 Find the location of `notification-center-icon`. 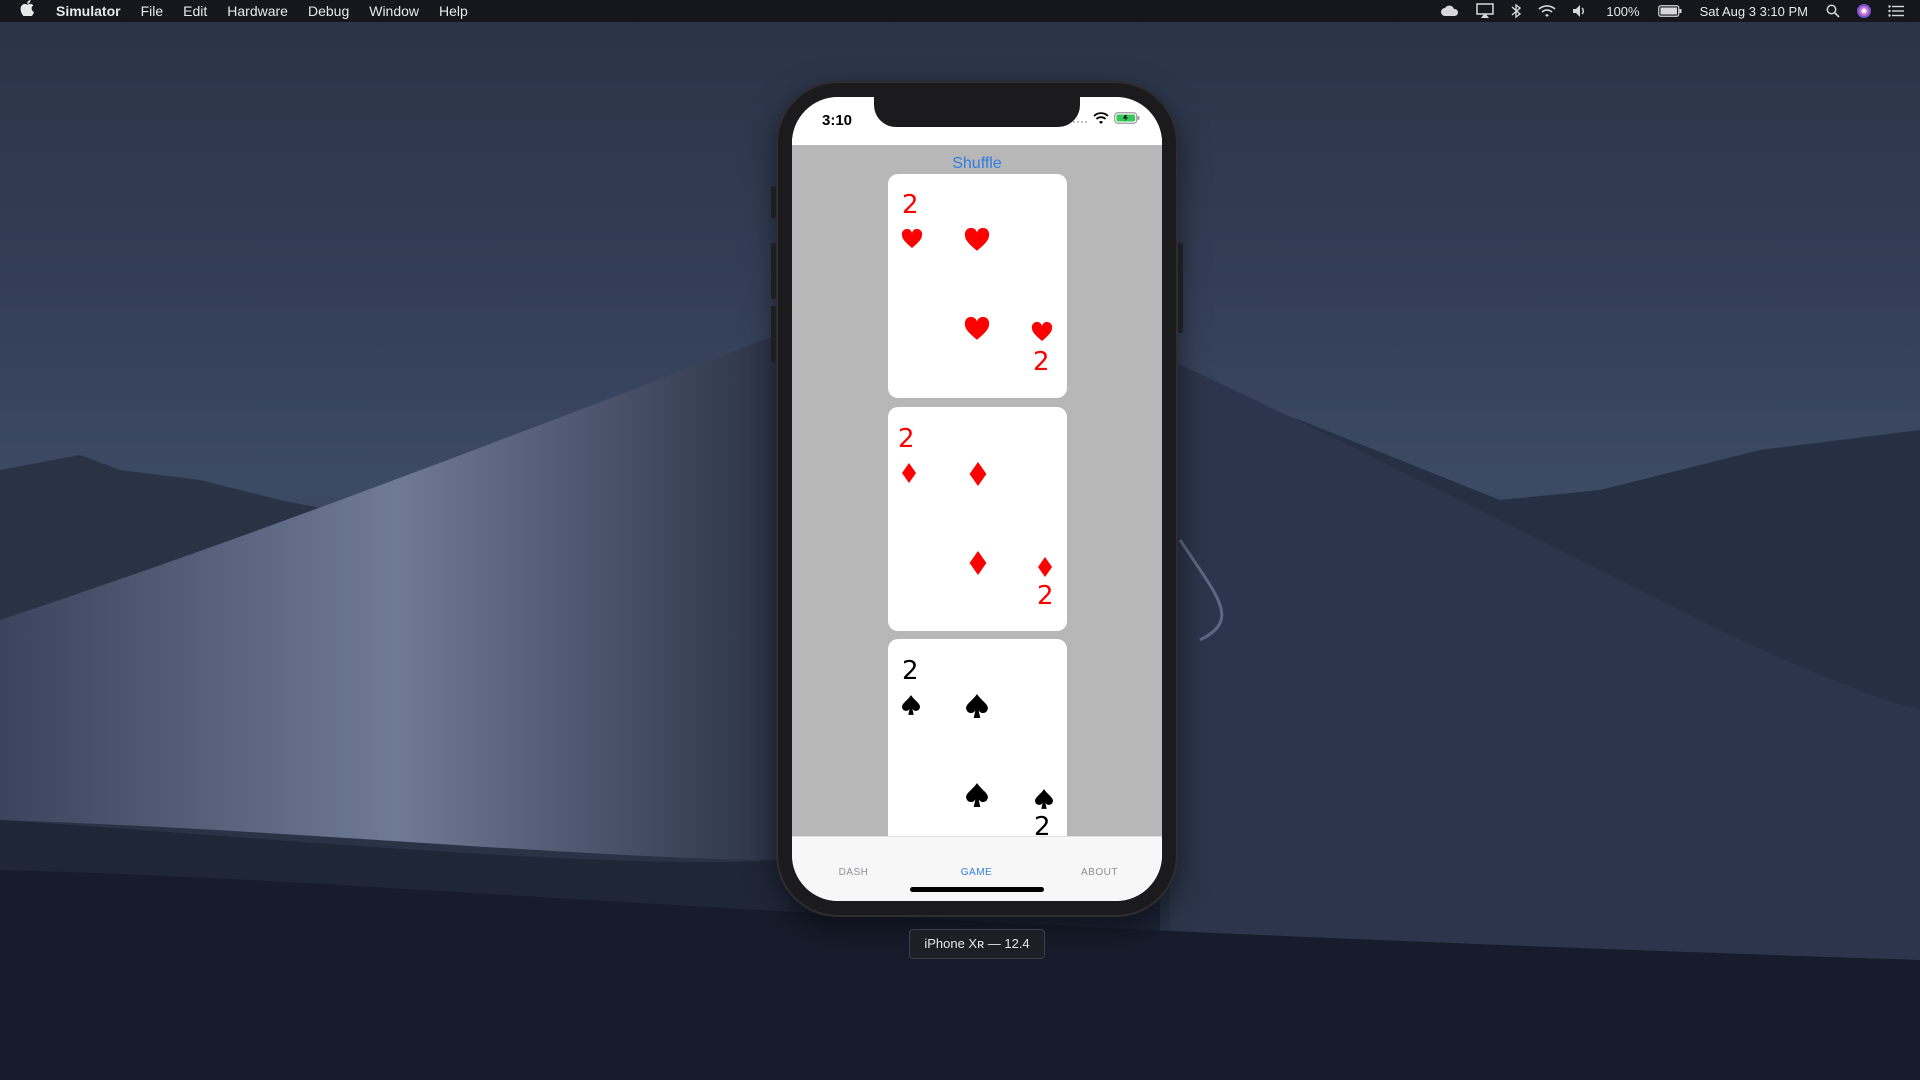

notification-center-icon is located at coordinates (1896, 11).